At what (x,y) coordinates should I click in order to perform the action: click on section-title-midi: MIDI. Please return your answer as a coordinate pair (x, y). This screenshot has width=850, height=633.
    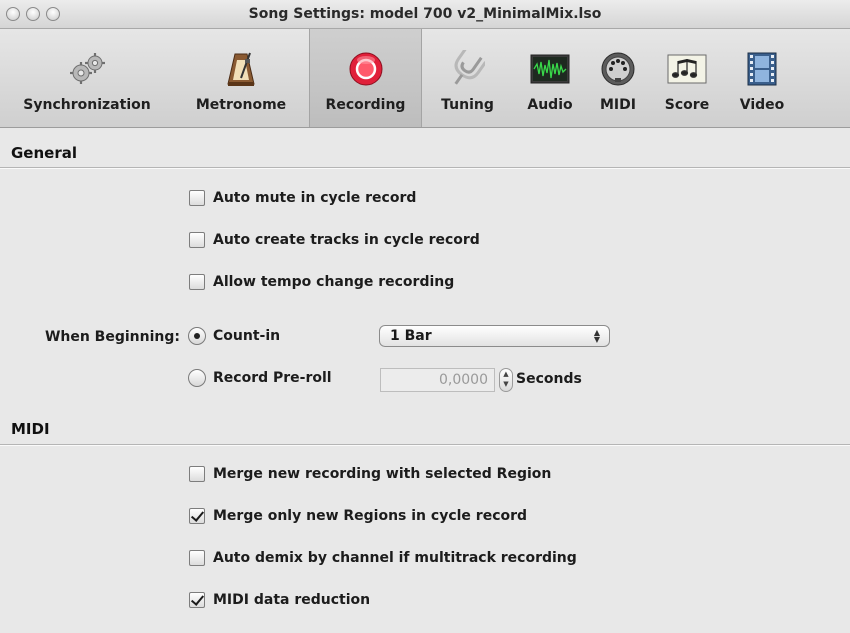
    Looking at the image, I should click on (30, 429).